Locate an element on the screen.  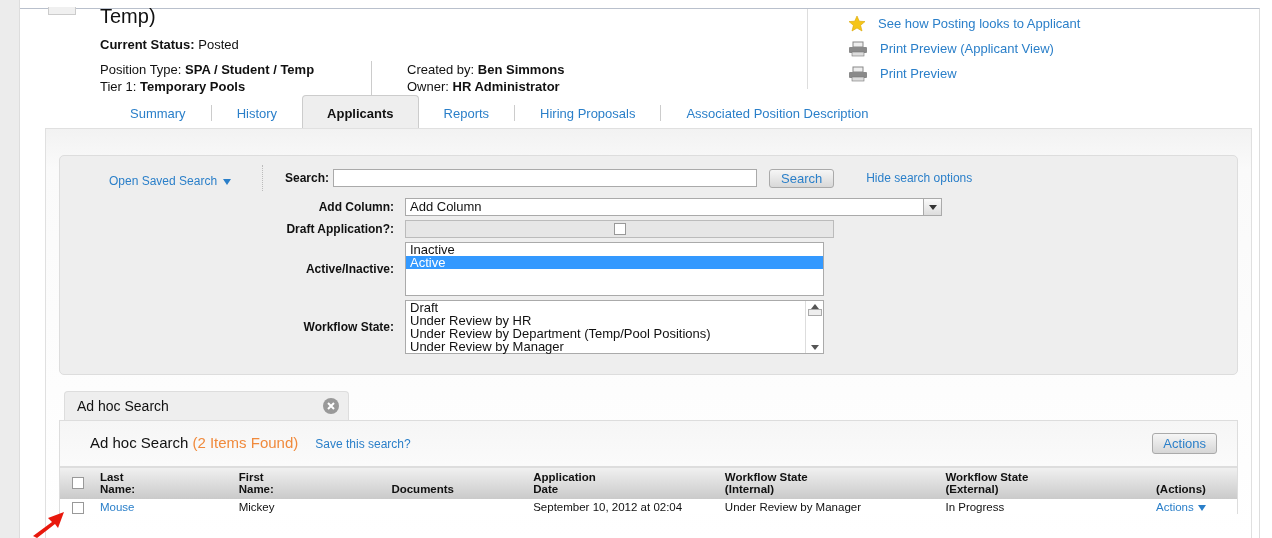
search-label: Search: is located at coordinates (306, 178).